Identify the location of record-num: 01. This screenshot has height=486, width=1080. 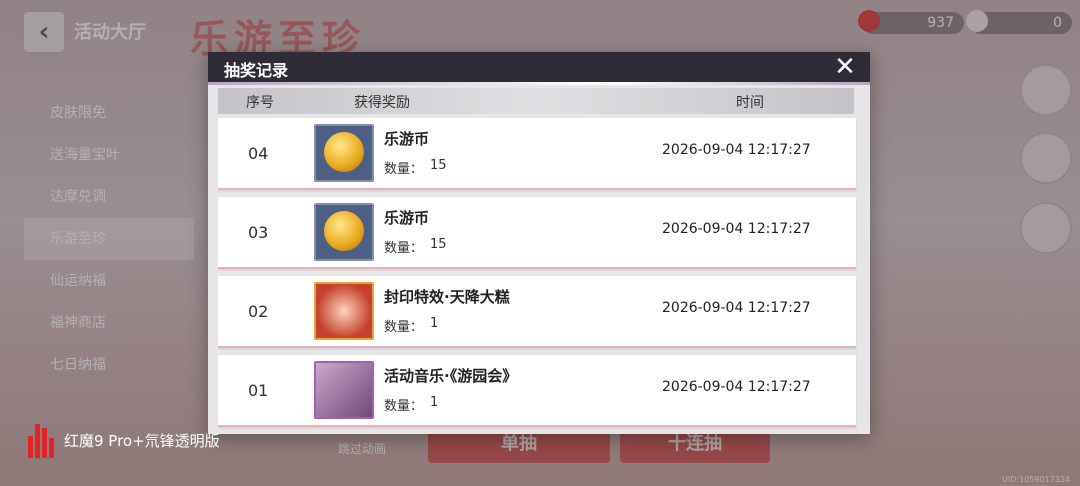
(258, 390).